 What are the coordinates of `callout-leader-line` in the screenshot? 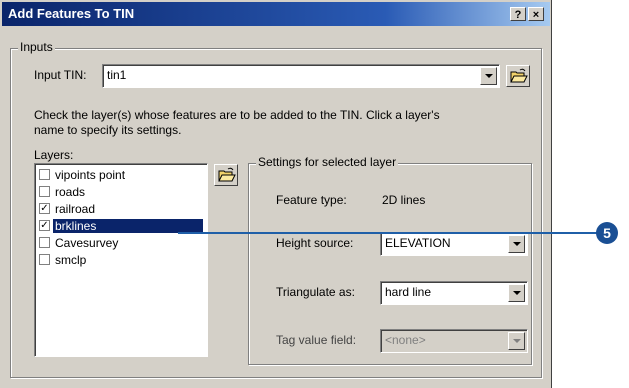 It's located at (390, 233).